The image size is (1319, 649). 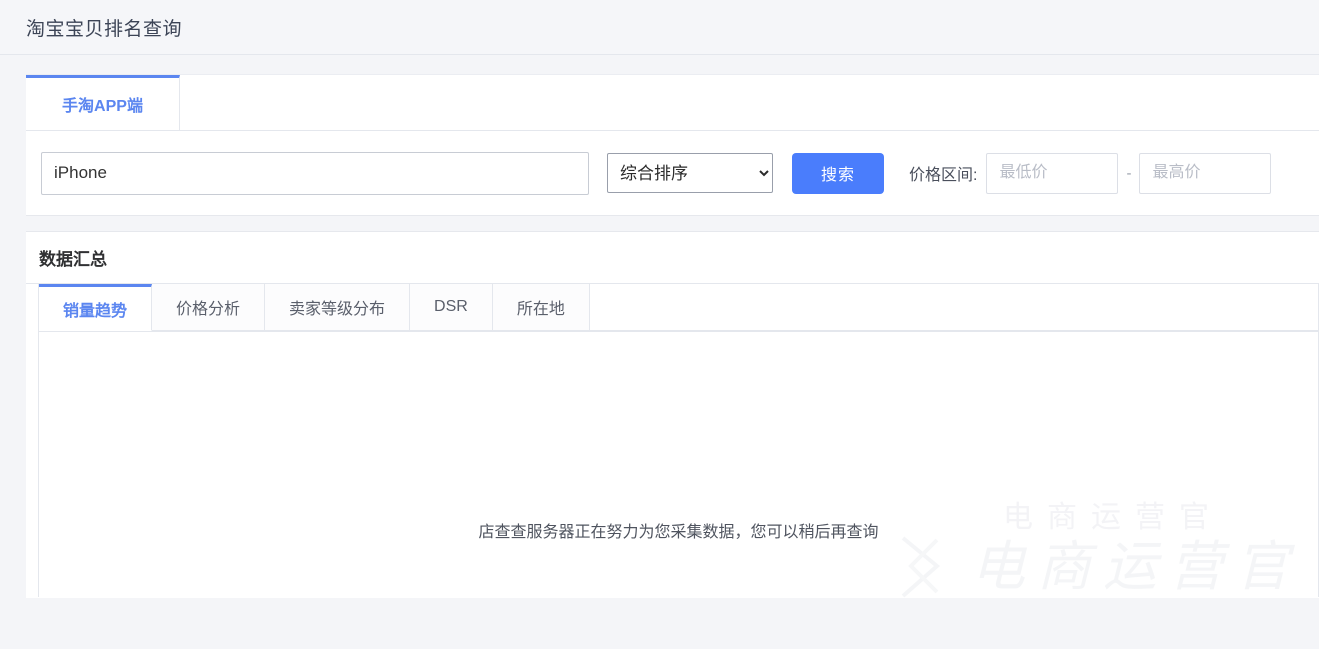 I want to click on search-row: 综合排序 搜索 价格区间: -, so click(x=672, y=173).